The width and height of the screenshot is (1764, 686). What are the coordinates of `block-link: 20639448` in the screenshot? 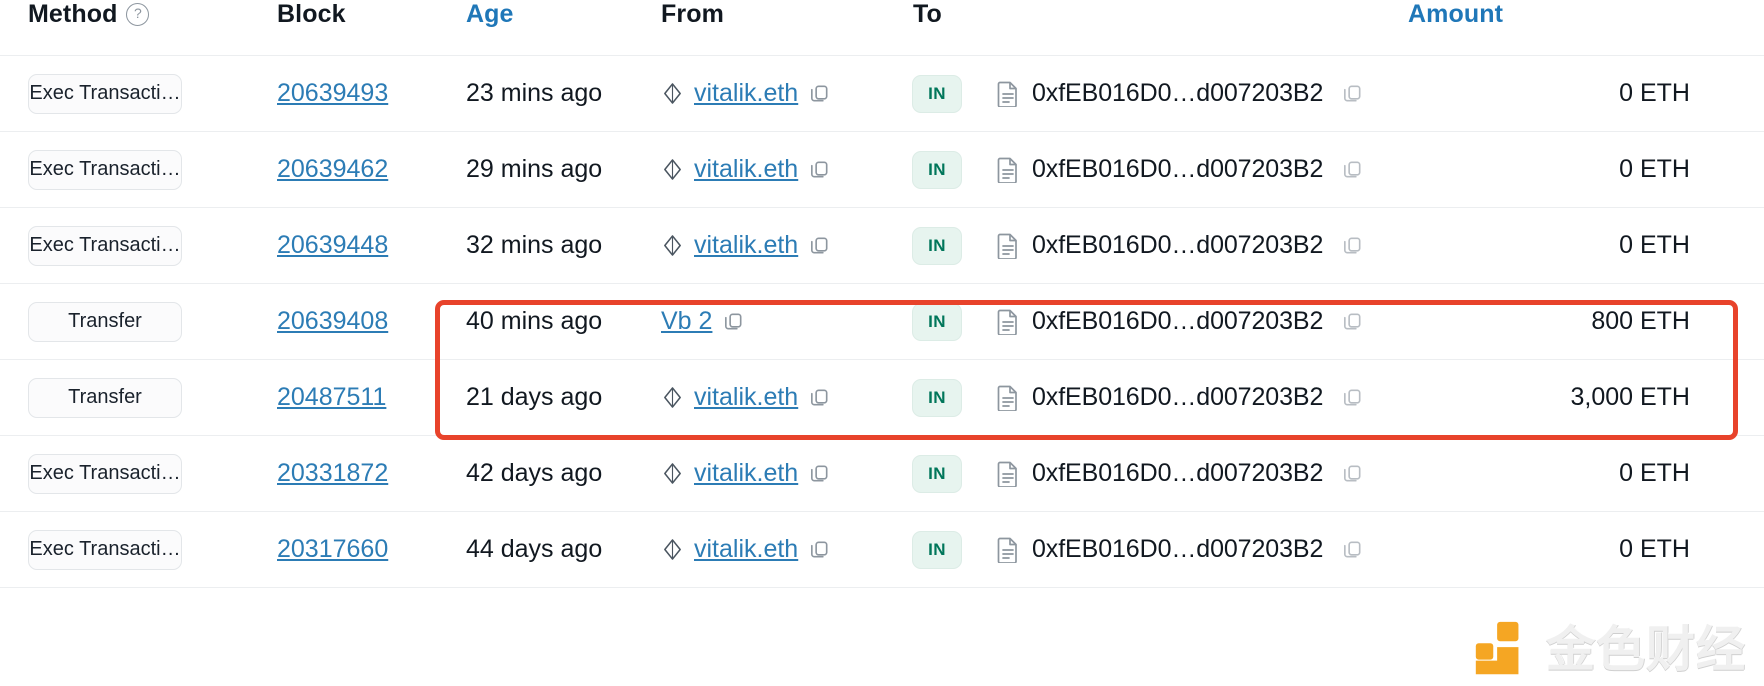 It's located at (332, 245).